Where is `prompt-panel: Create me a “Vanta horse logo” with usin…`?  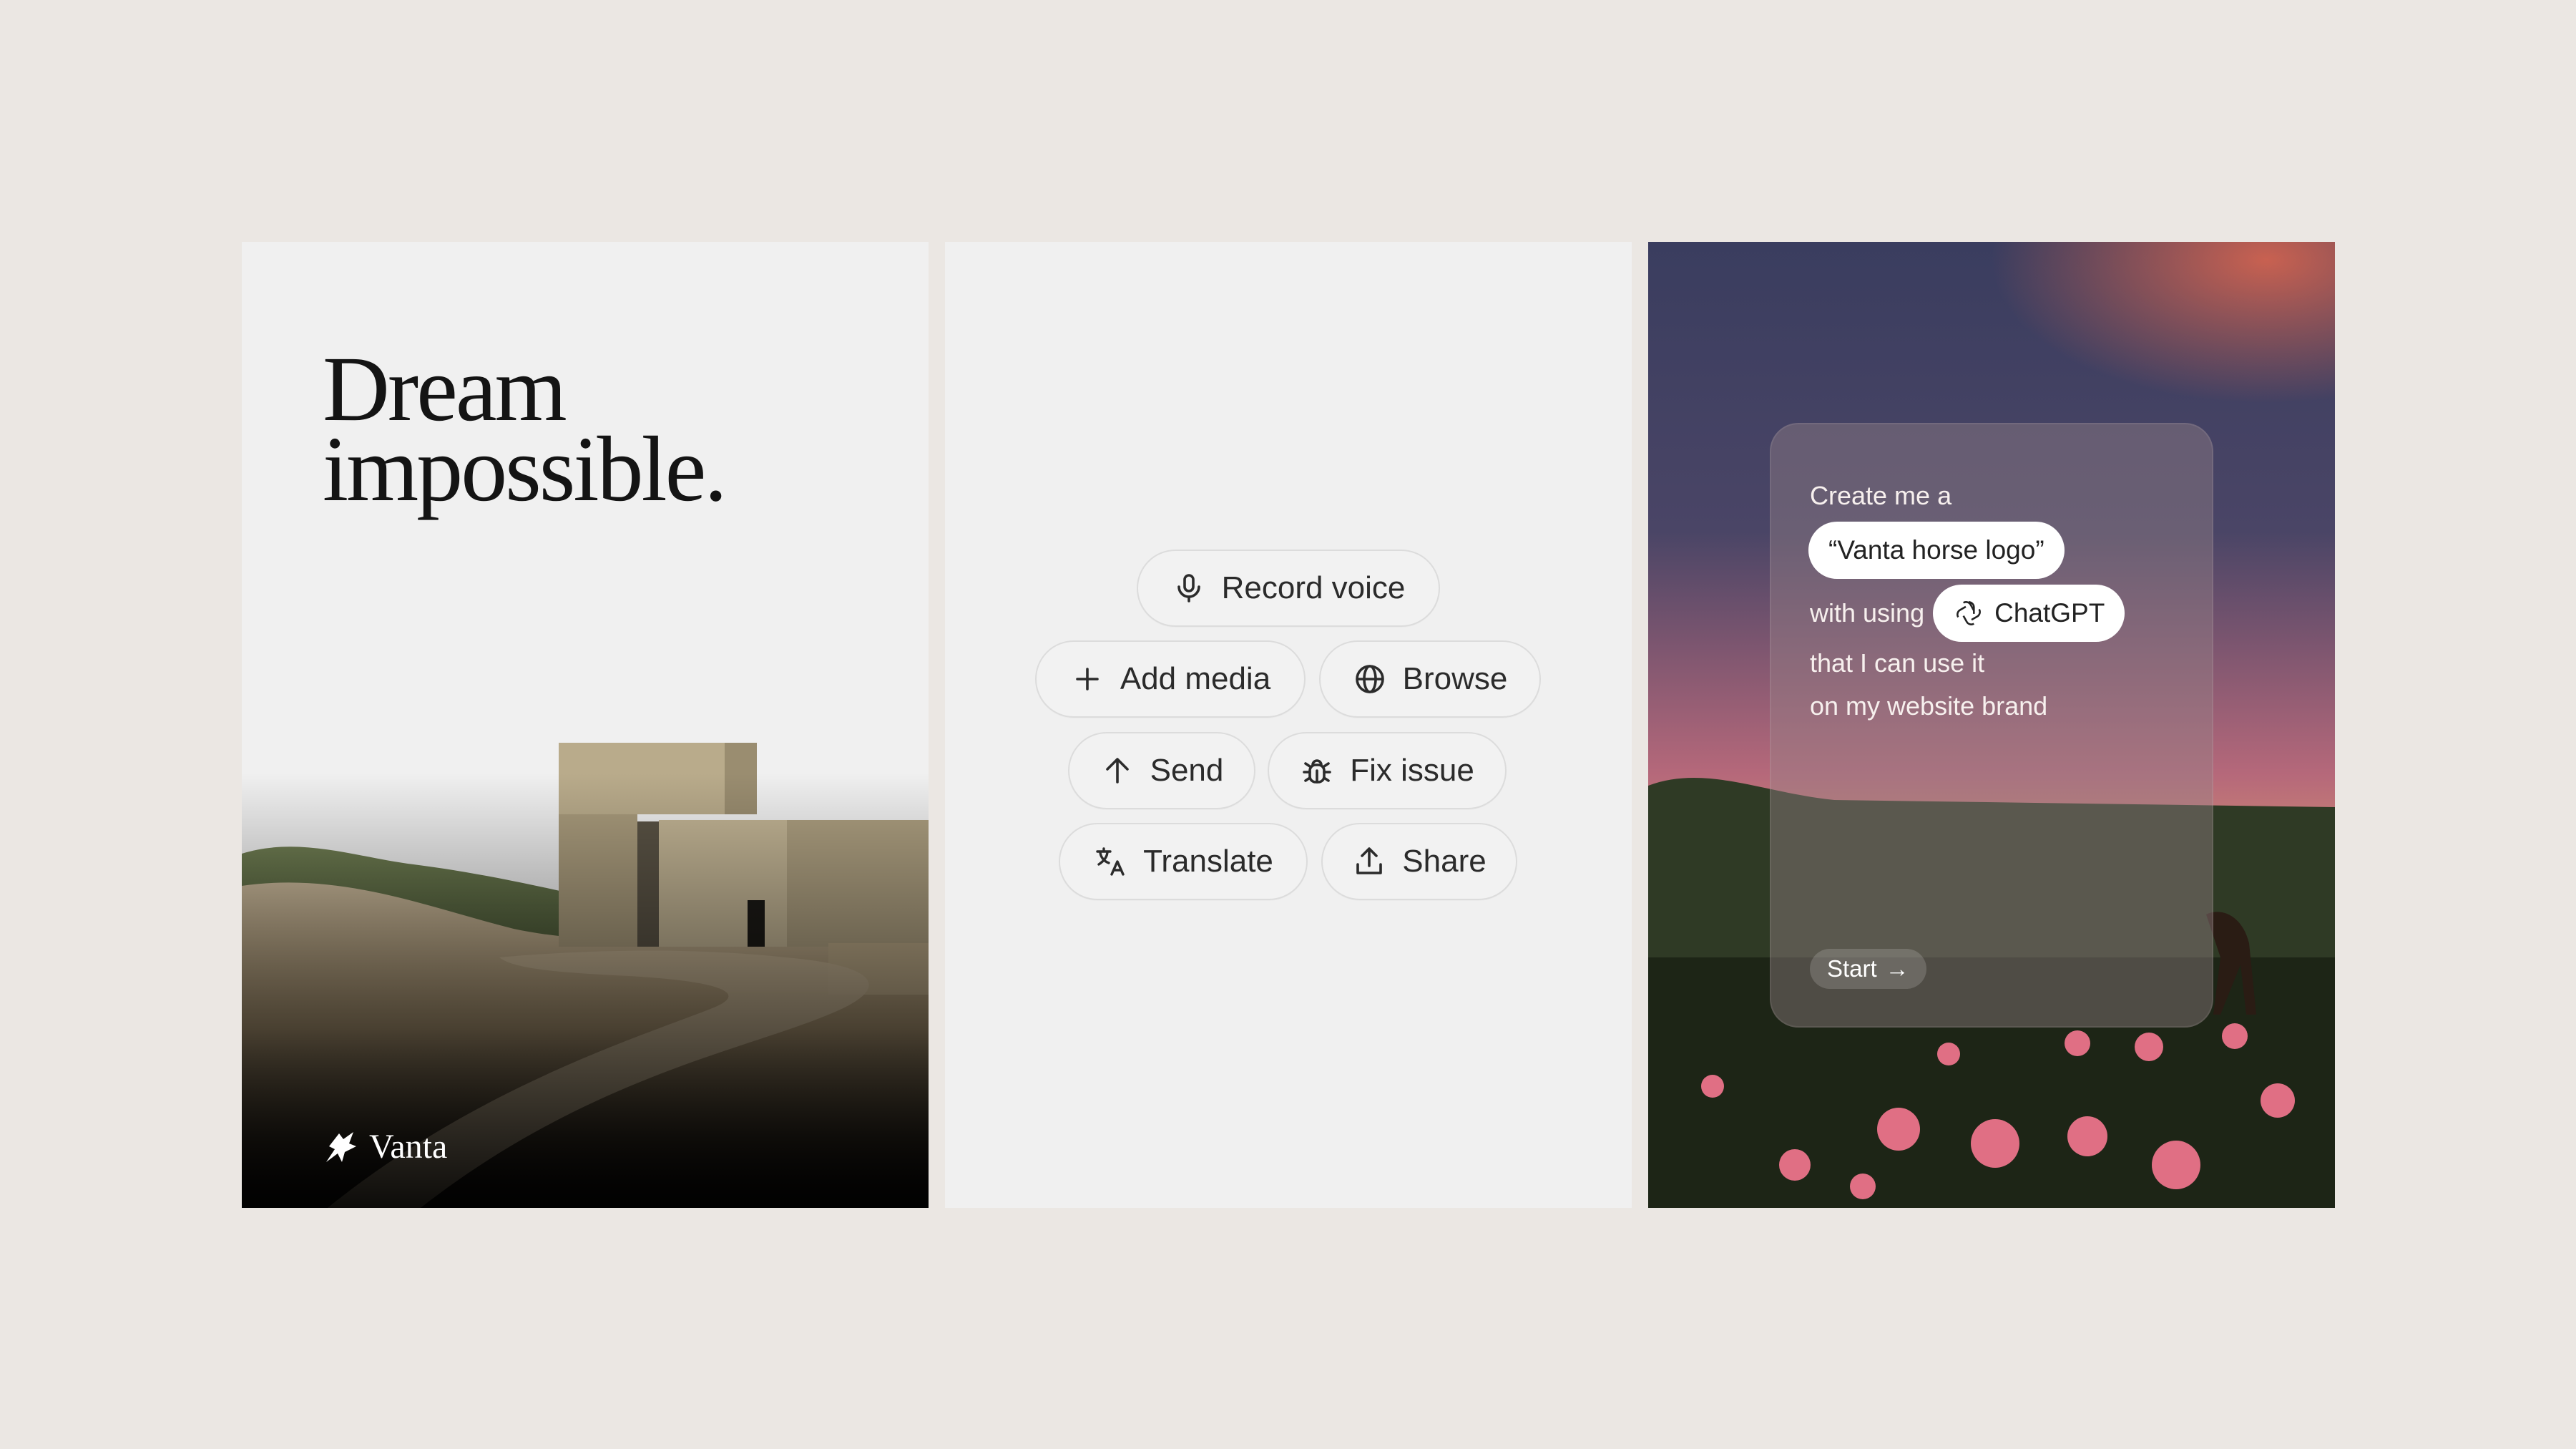
prompt-panel: Create me a “Vanta horse logo” with usin… is located at coordinates (1992, 725).